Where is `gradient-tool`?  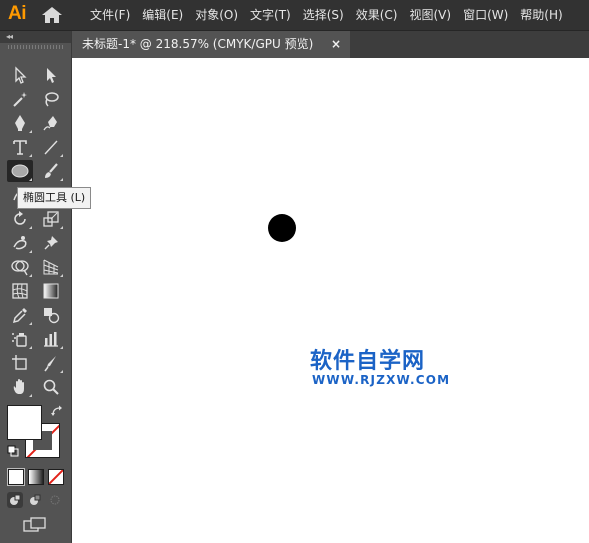 gradient-tool is located at coordinates (51, 291).